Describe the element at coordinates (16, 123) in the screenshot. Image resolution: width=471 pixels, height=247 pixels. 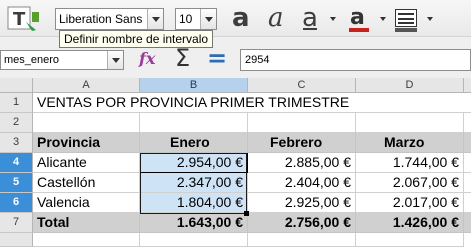
I see `row-header: 2` at that location.